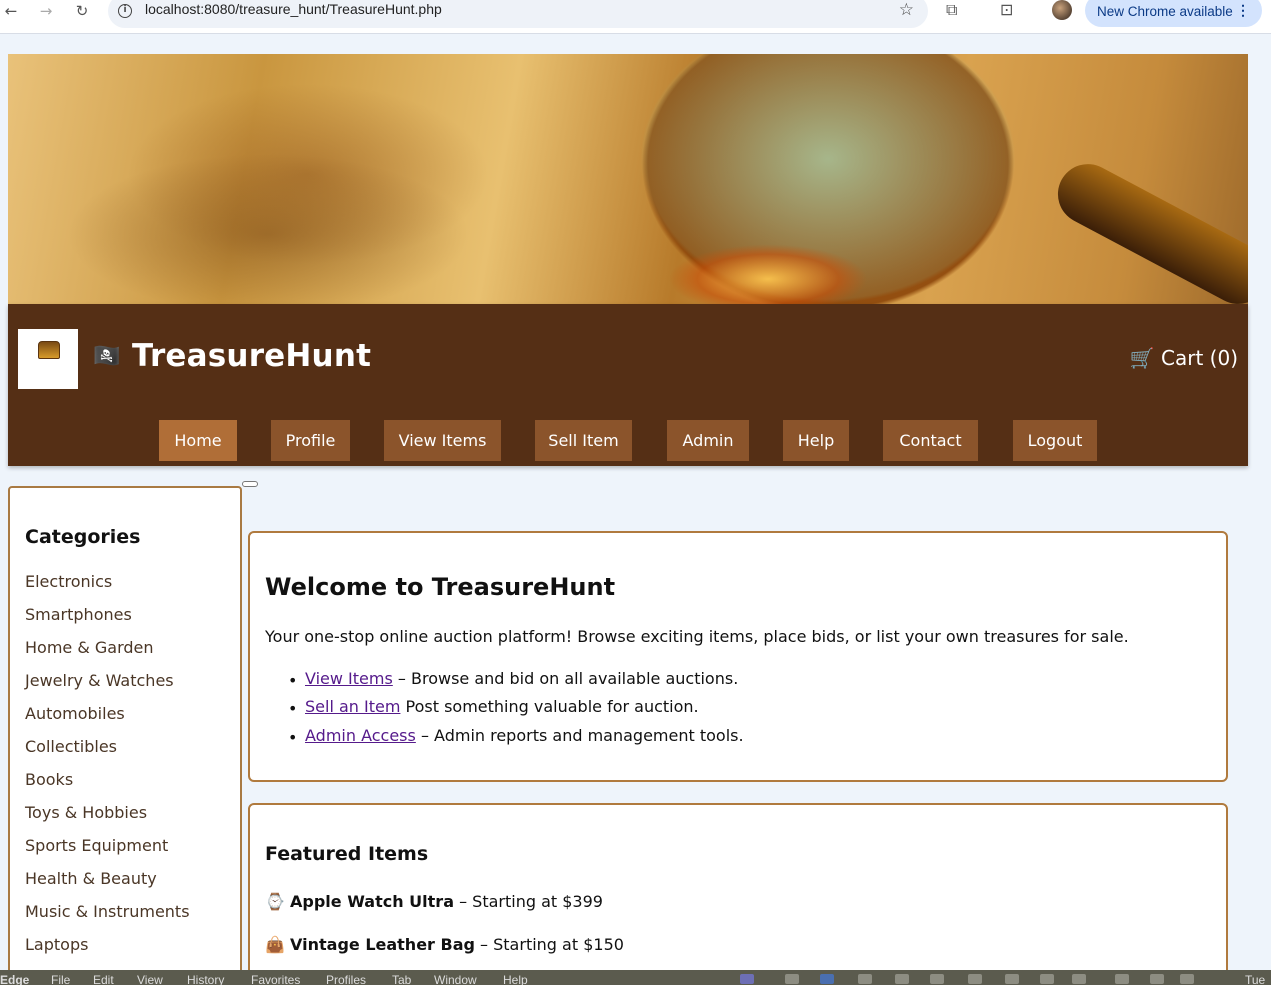  What do you see at coordinates (1062, 10) in the screenshot?
I see `profile-avatar` at bounding box center [1062, 10].